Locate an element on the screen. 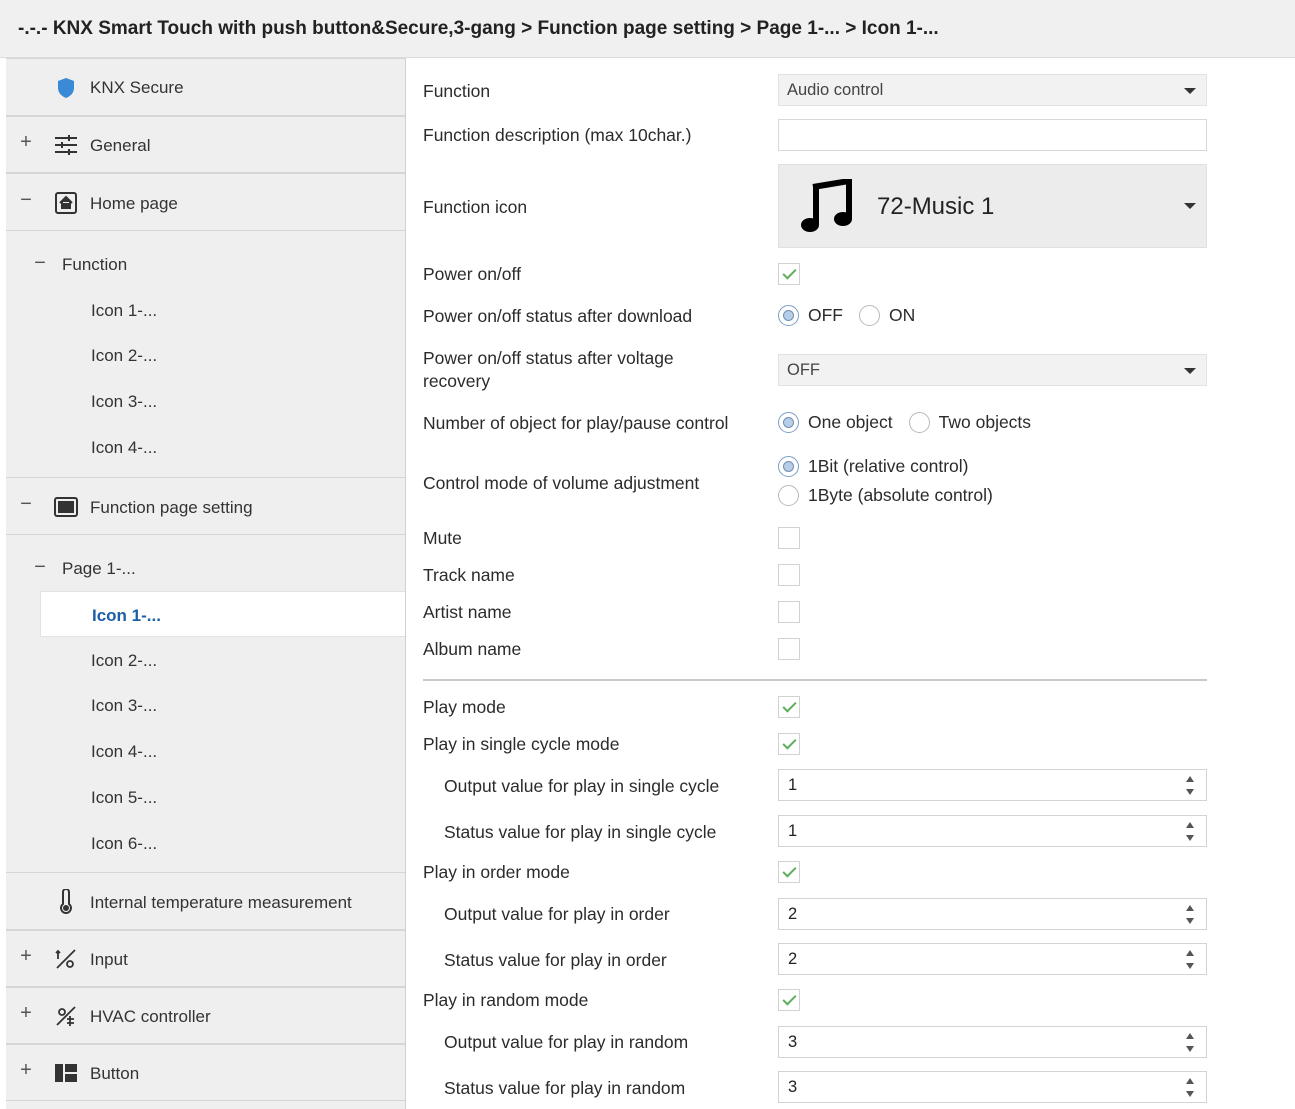  single-status-row: Status value for play in single cycle 1 is located at coordinates (818, 831).